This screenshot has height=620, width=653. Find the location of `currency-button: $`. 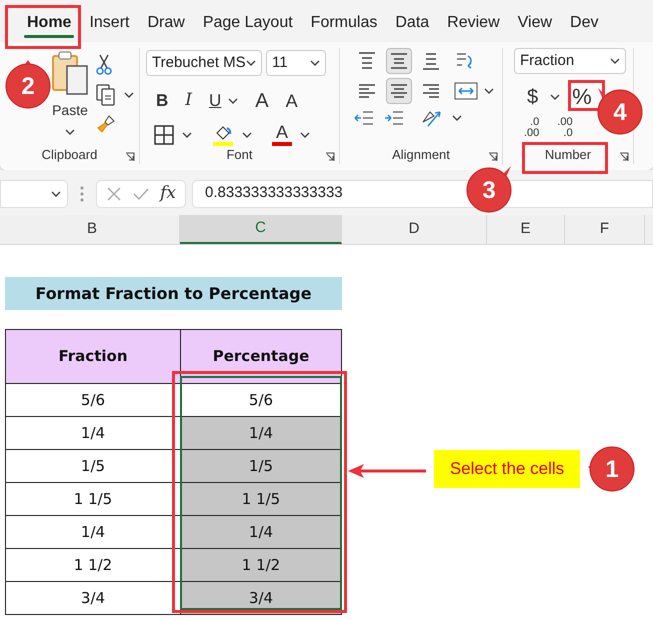

currency-button: $ is located at coordinates (532, 97).